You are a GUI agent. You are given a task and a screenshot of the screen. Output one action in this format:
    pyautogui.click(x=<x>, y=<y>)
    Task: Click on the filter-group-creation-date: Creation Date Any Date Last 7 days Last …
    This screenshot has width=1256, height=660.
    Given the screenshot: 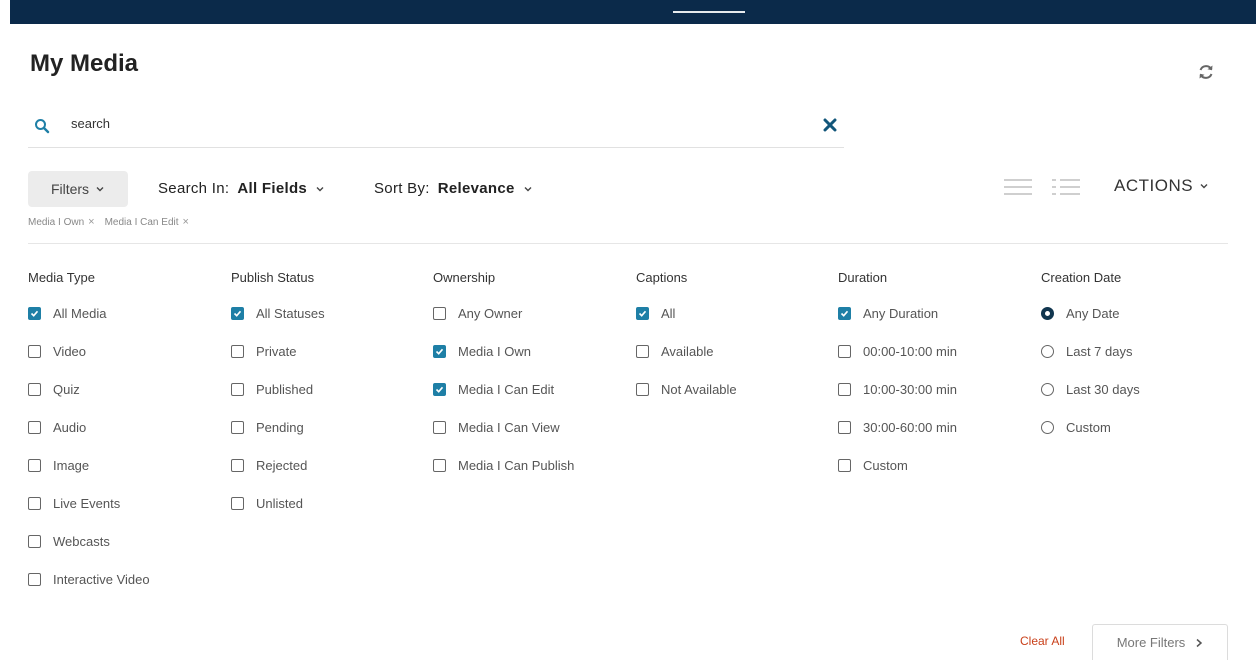 What is the action you would take?
    pyautogui.click(x=1090, y=352)
    